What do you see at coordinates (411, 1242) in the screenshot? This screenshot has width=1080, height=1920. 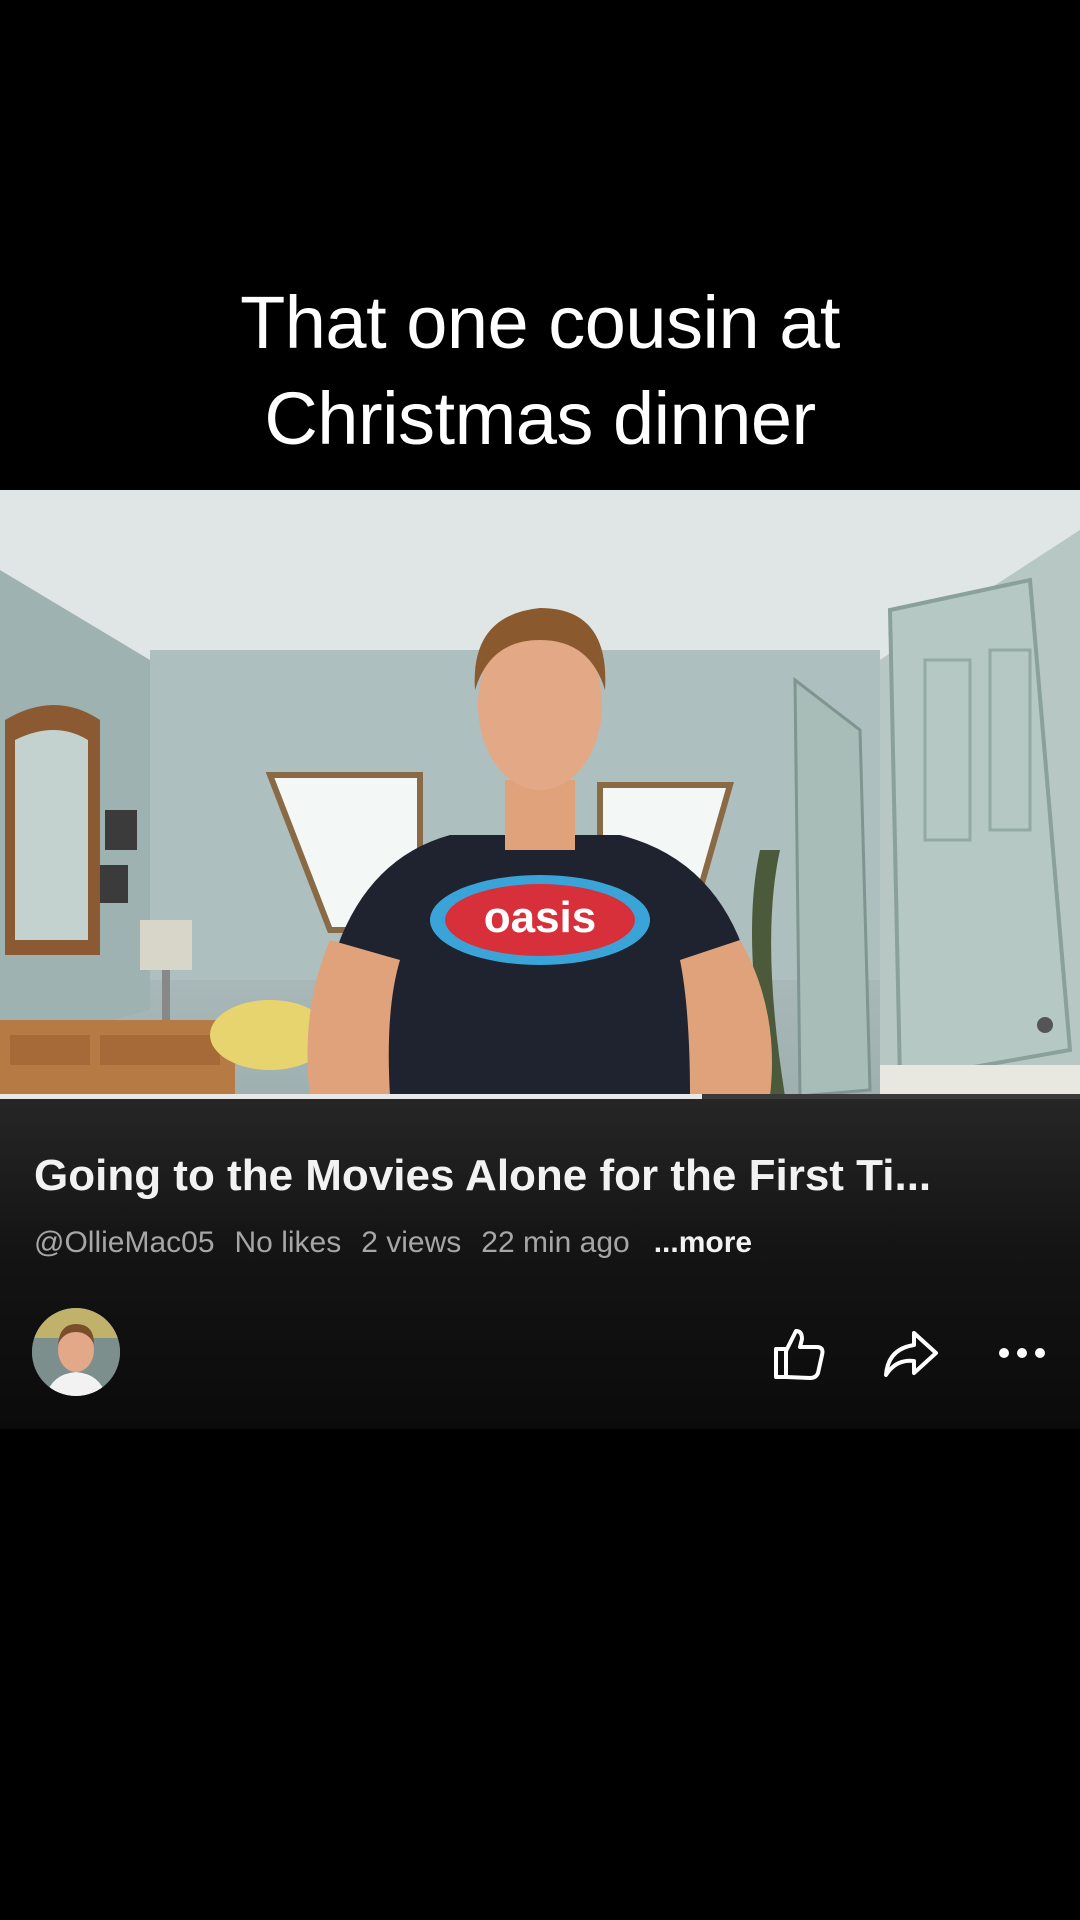 I see `view-count: 2 views` at bounding box center [411, 1242].